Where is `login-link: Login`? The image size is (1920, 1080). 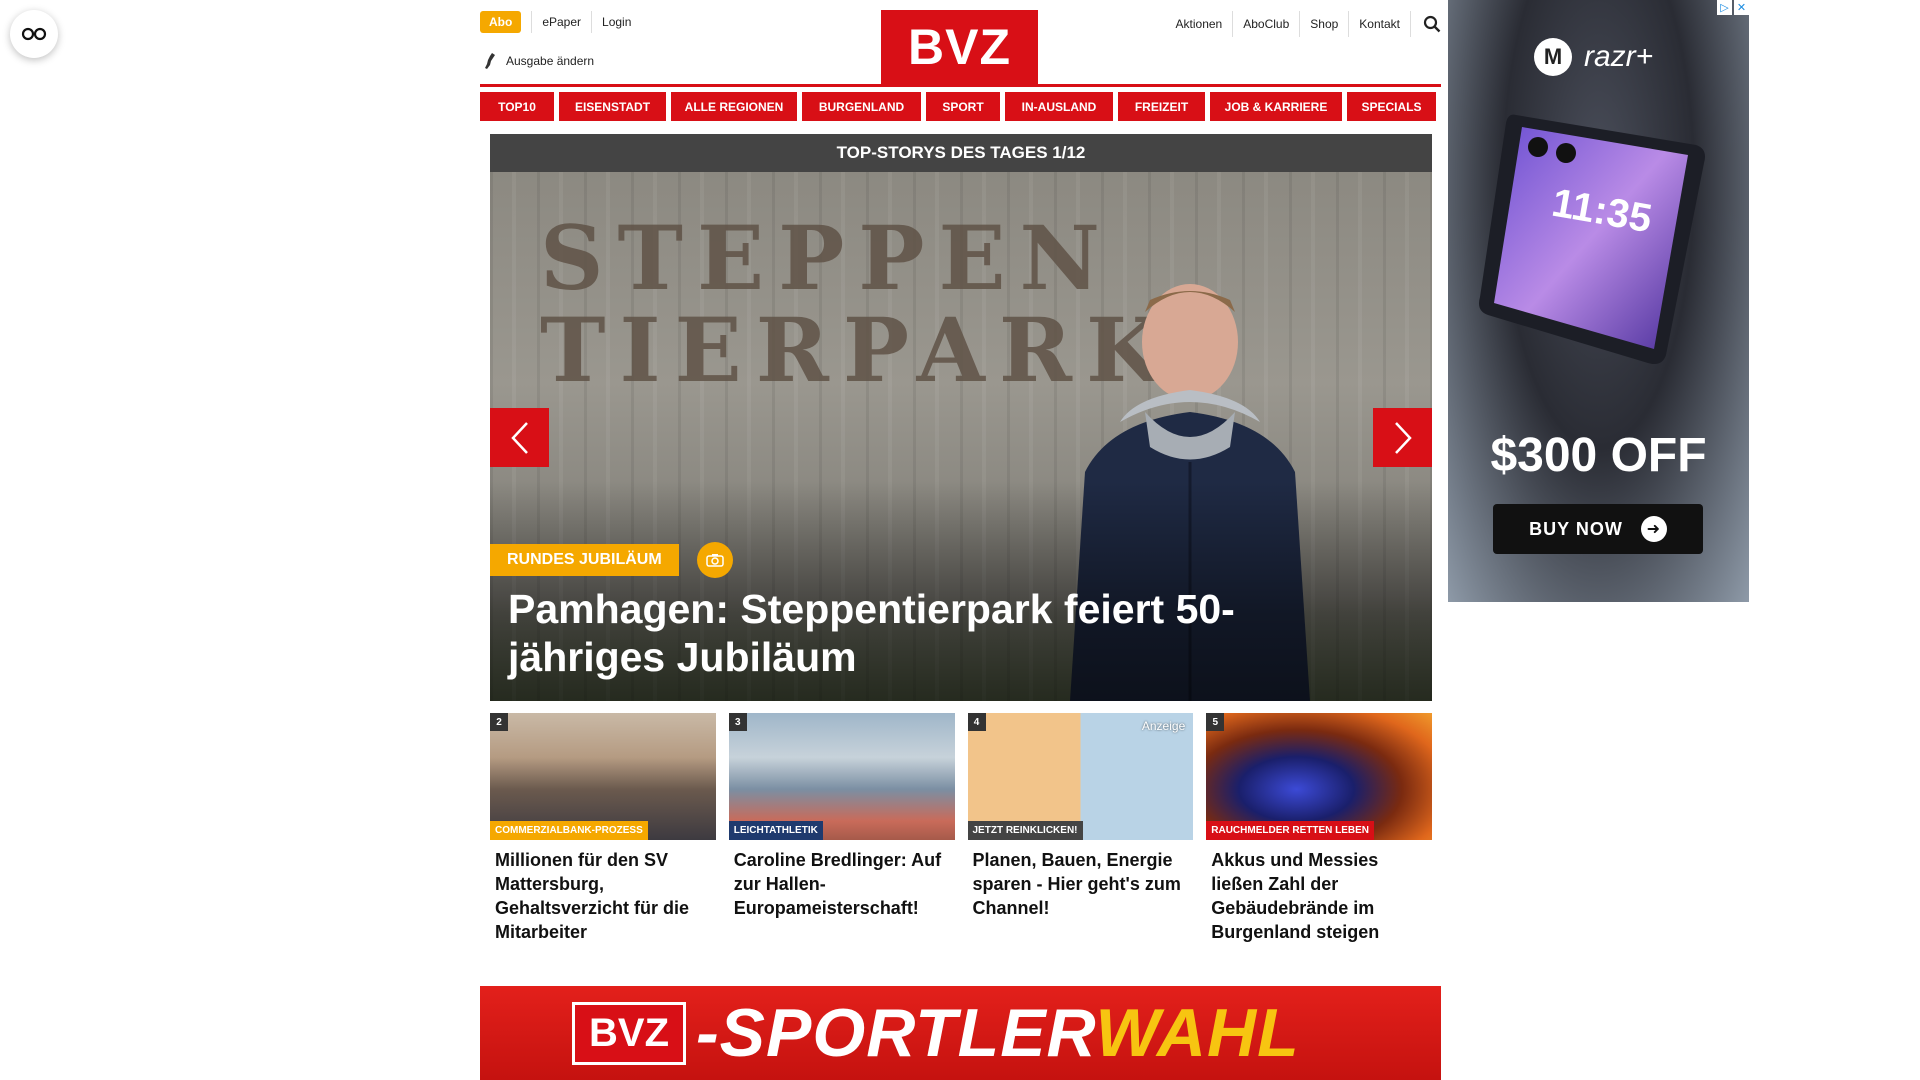 login-link: Login is located at coordinates (616, 22).